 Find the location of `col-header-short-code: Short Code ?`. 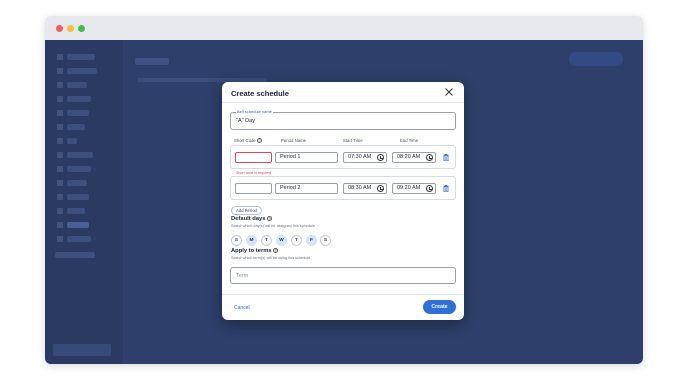

col-header-short-code: Short Code ? is located at coordinates (248, 141).